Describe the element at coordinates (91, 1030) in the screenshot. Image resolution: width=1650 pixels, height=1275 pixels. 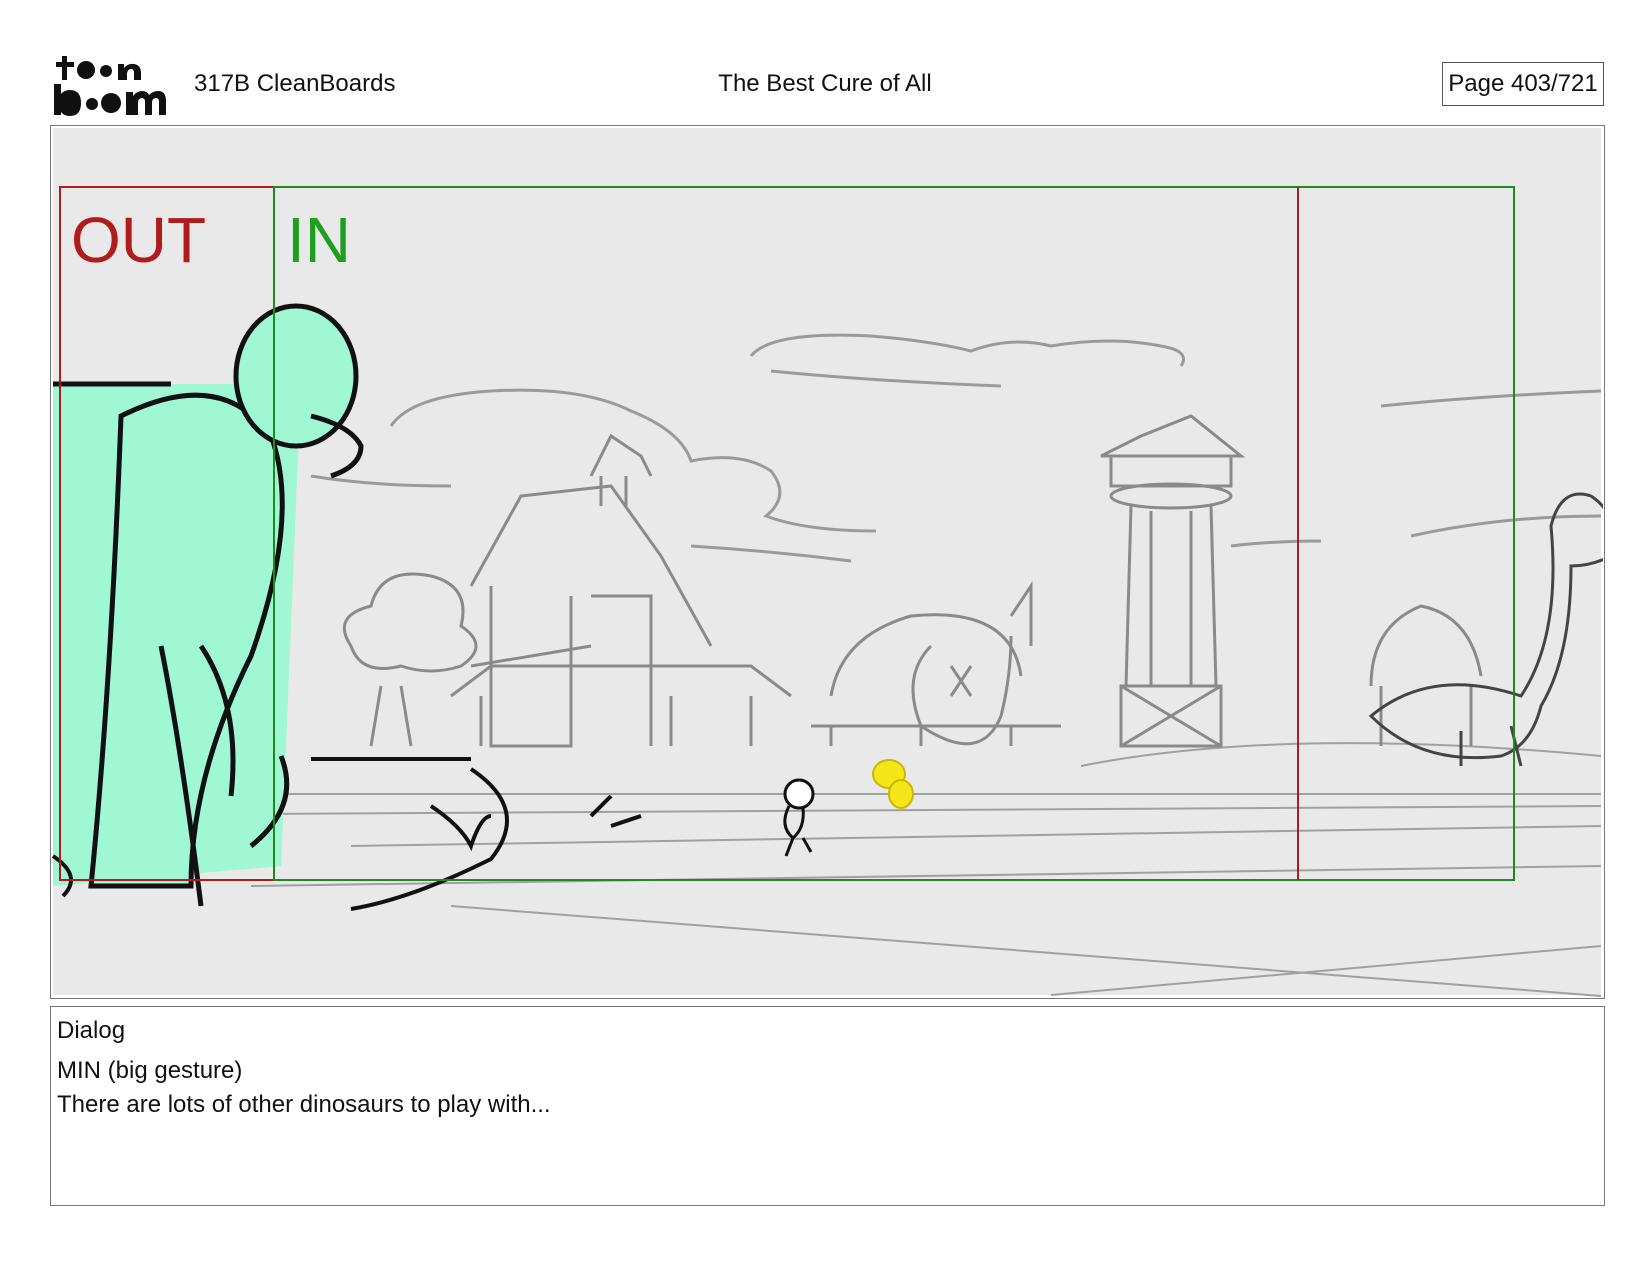
I see `dialog-heading: Dialog` at that location.